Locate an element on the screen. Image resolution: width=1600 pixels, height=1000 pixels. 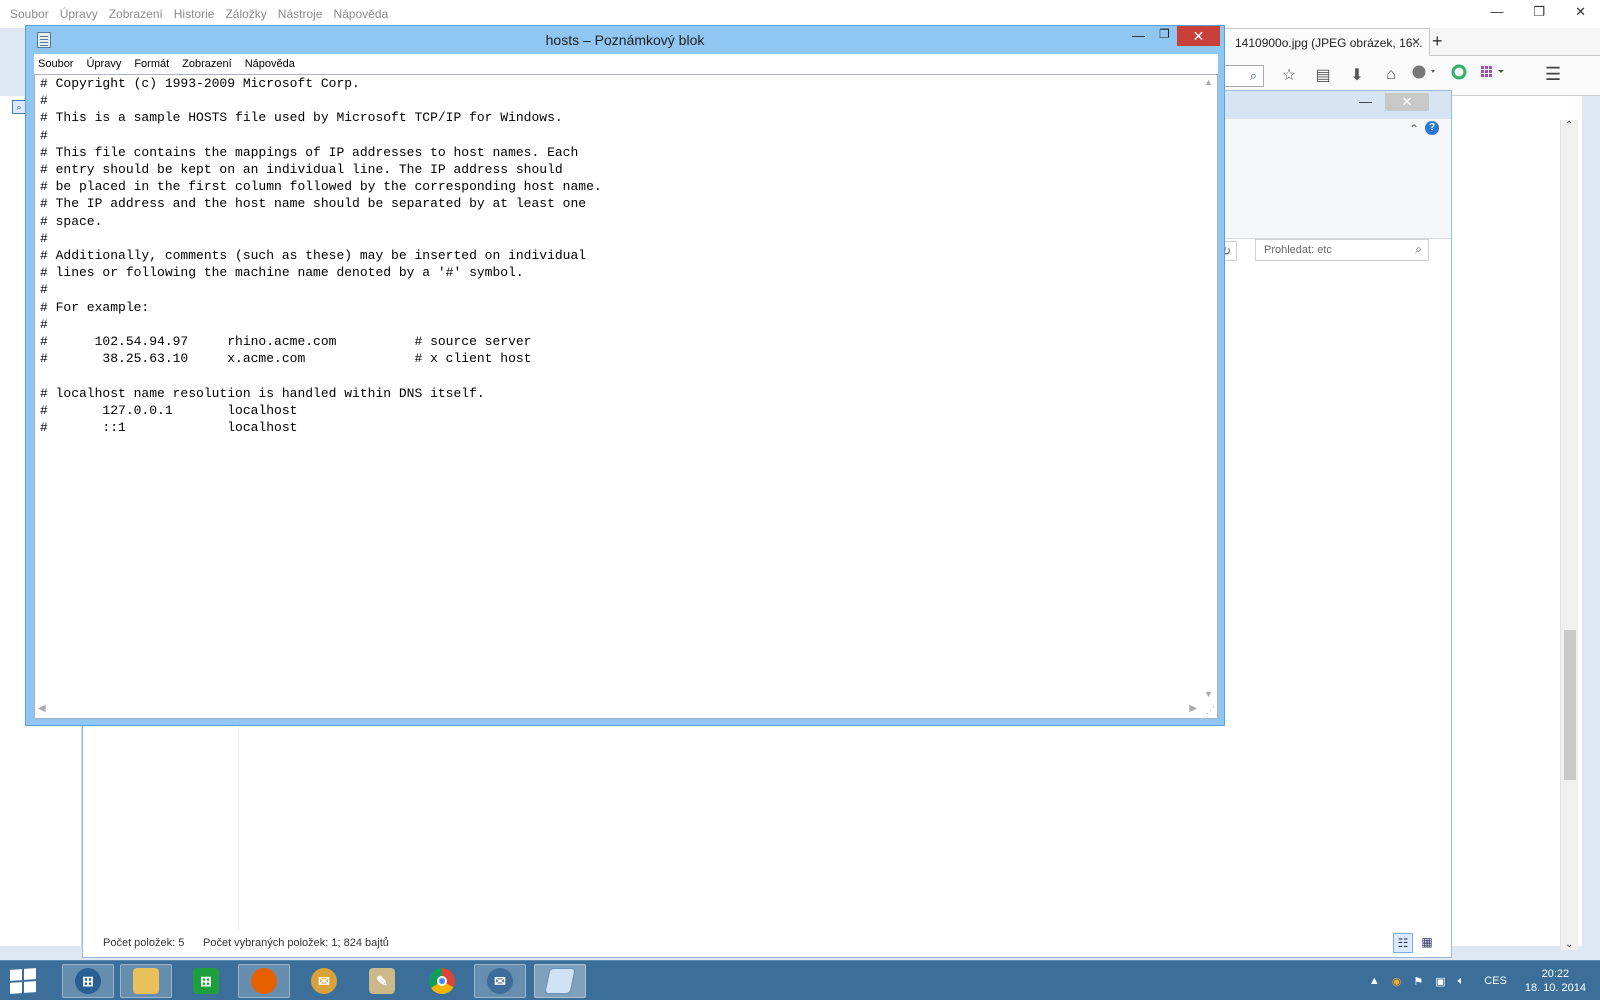
system-tray: ▲ ◉ ⚑ ▣ 🔈︎ CES 20:22 18. 10. 2014 is located at coordinates (1484, 980).